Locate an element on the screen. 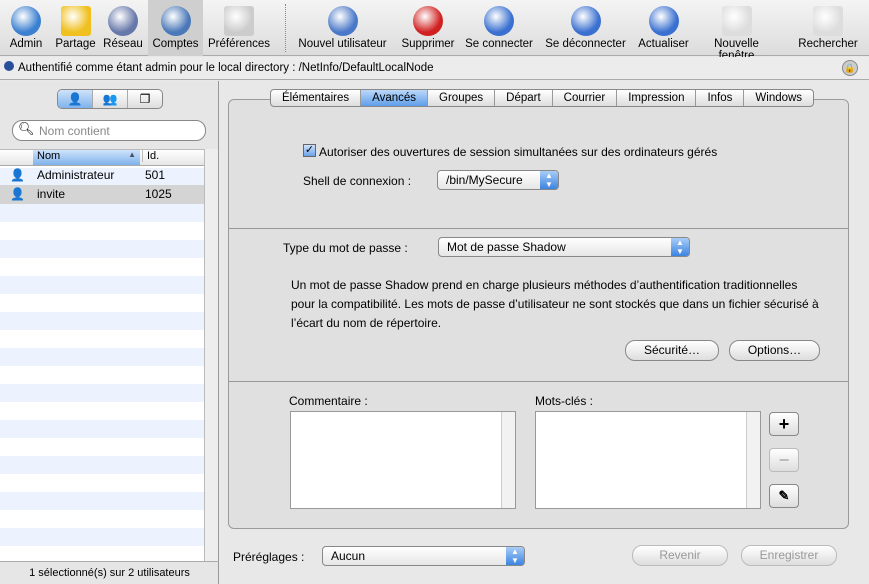  user-icon: 👤 is located at coordinates (17, 194).